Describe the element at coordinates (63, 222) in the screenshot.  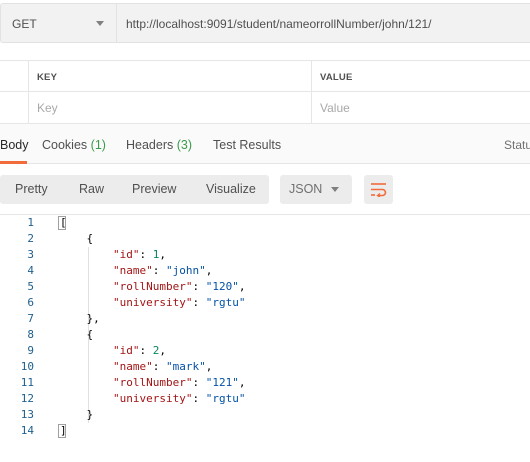
I see `code-line: [` at that location.